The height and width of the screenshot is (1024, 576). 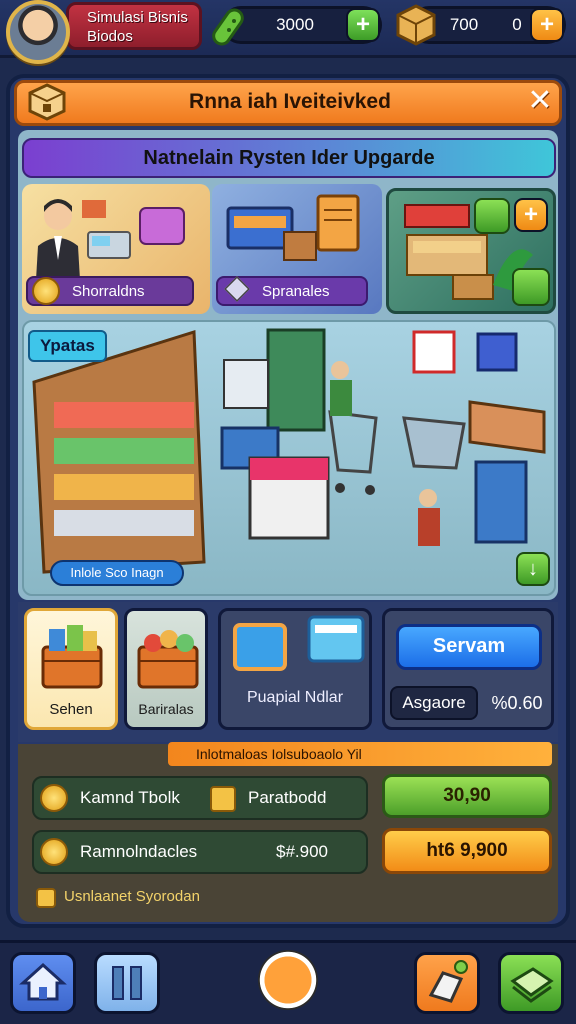 I want to click on info-row-2-label: Ramnolndacles, so click(x=139, y=851).